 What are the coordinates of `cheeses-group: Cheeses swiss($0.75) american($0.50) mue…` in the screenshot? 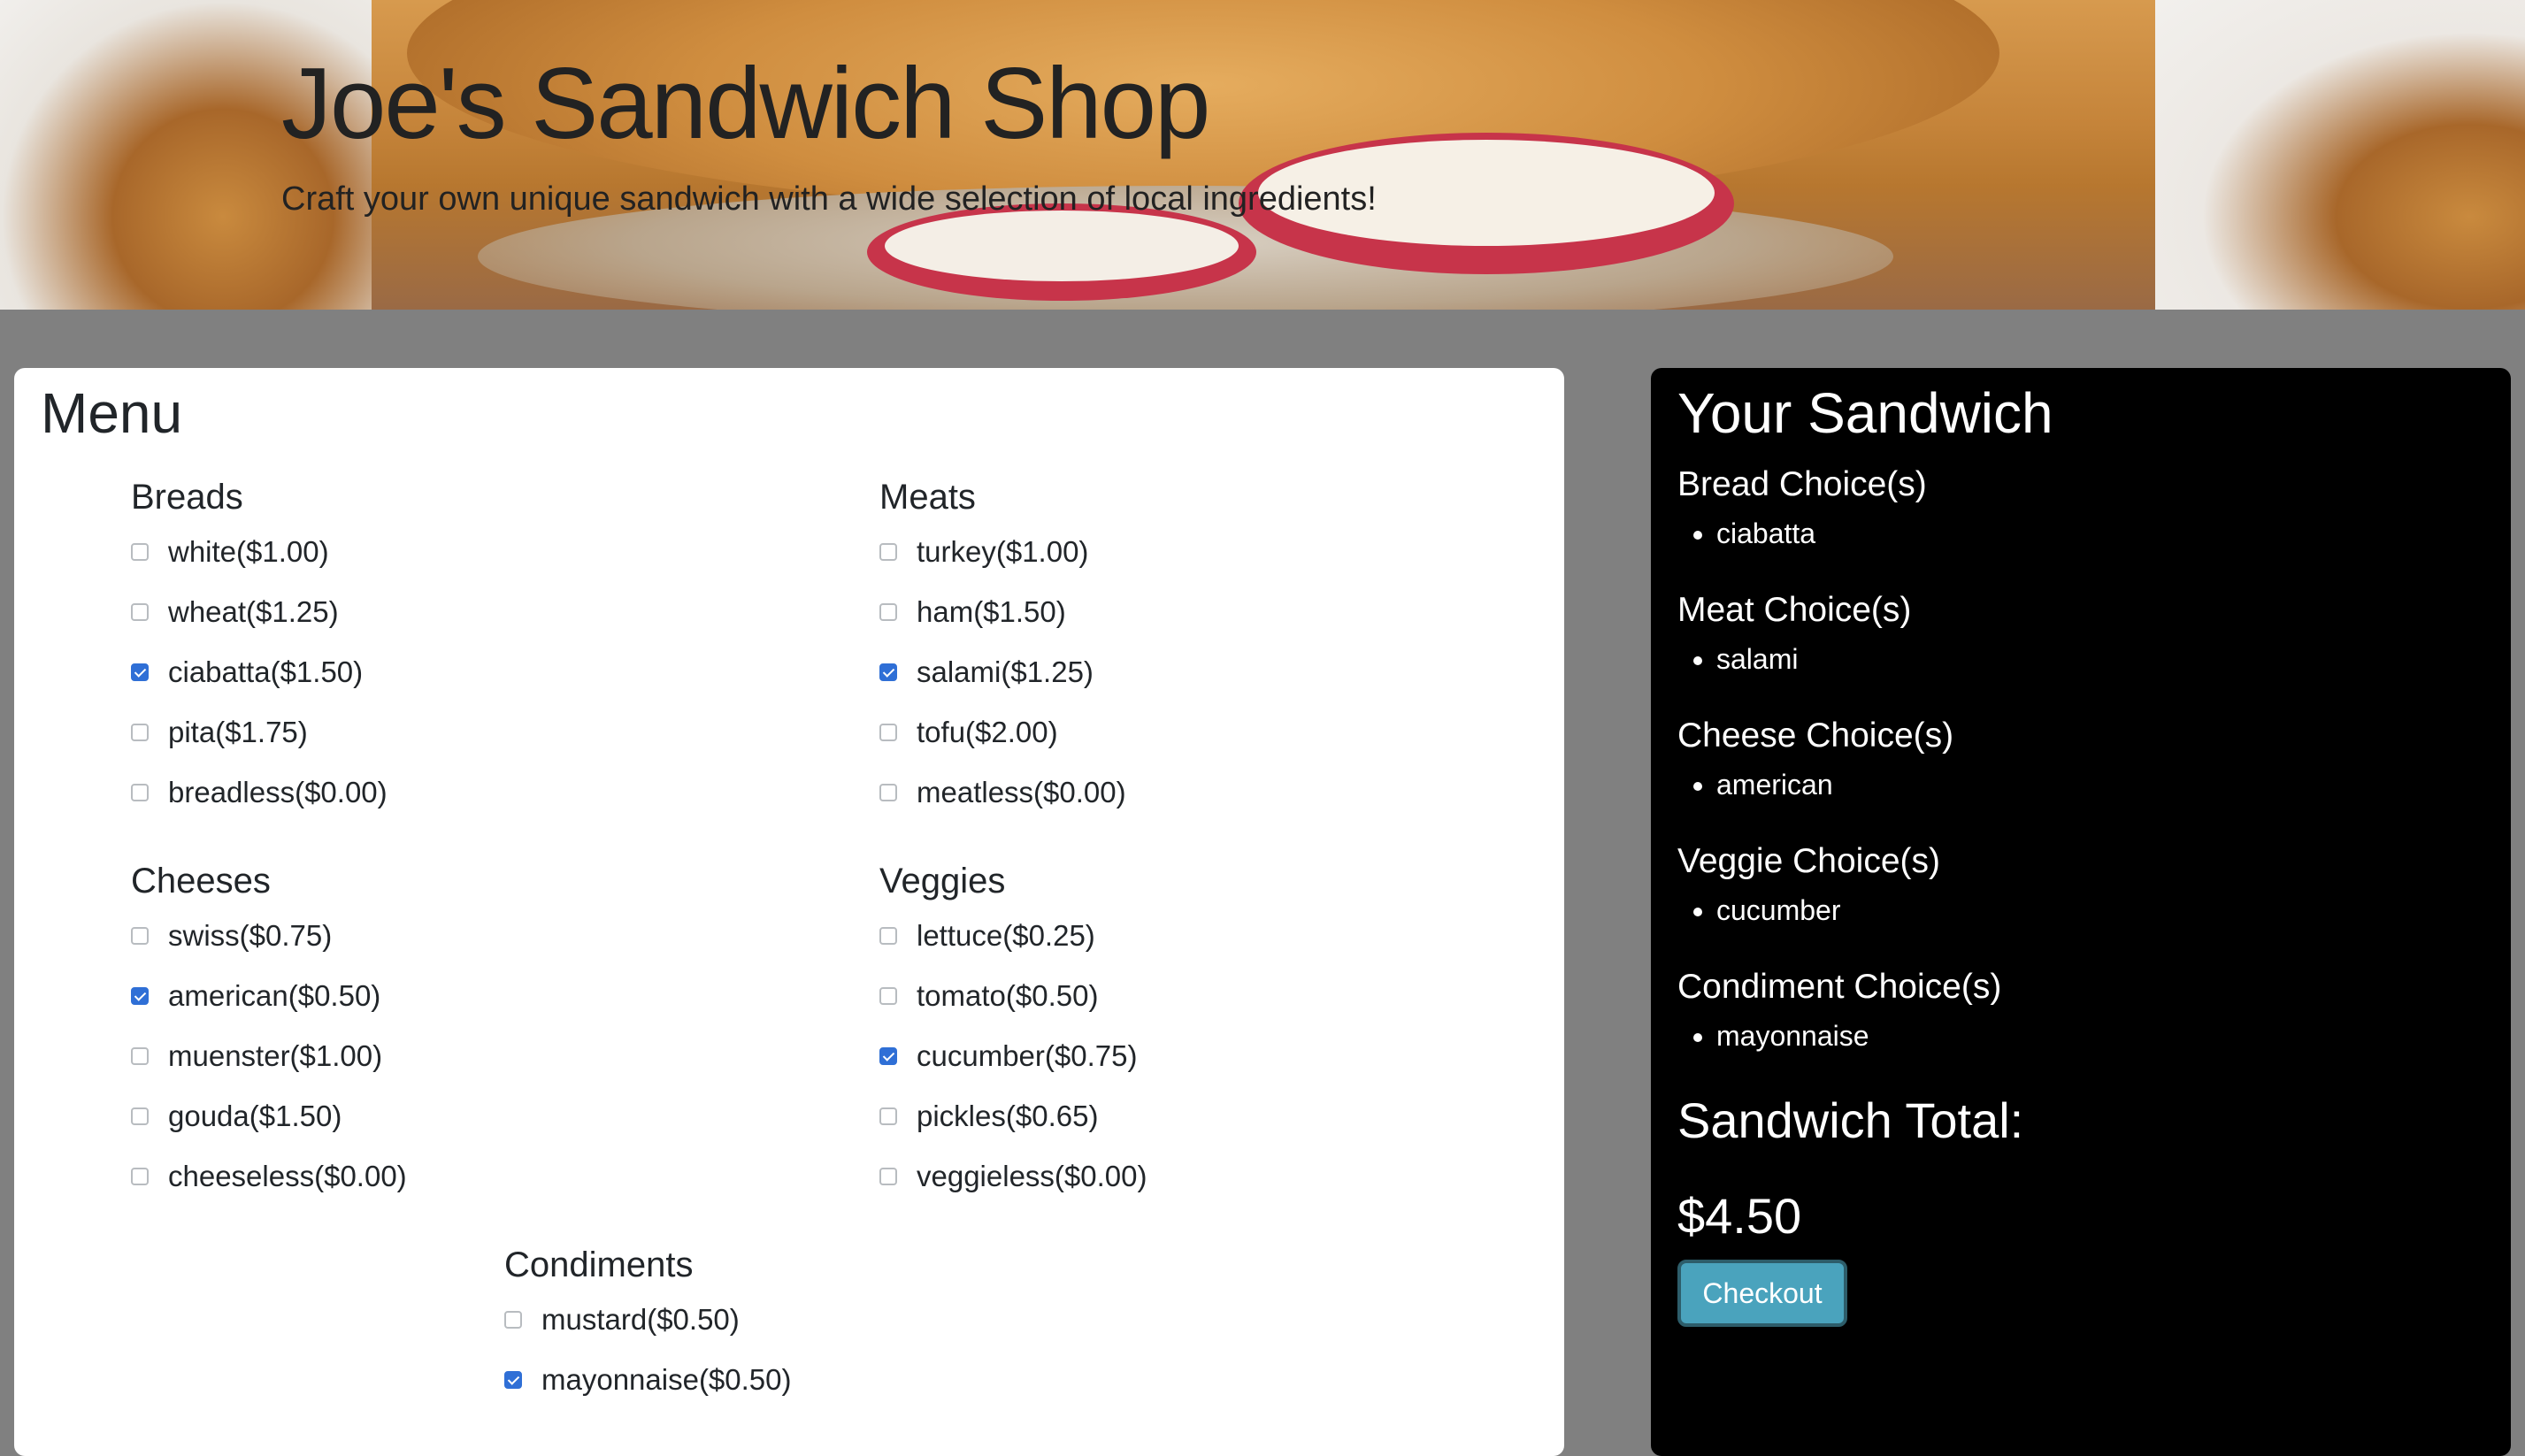 It's located at (269, 1031).